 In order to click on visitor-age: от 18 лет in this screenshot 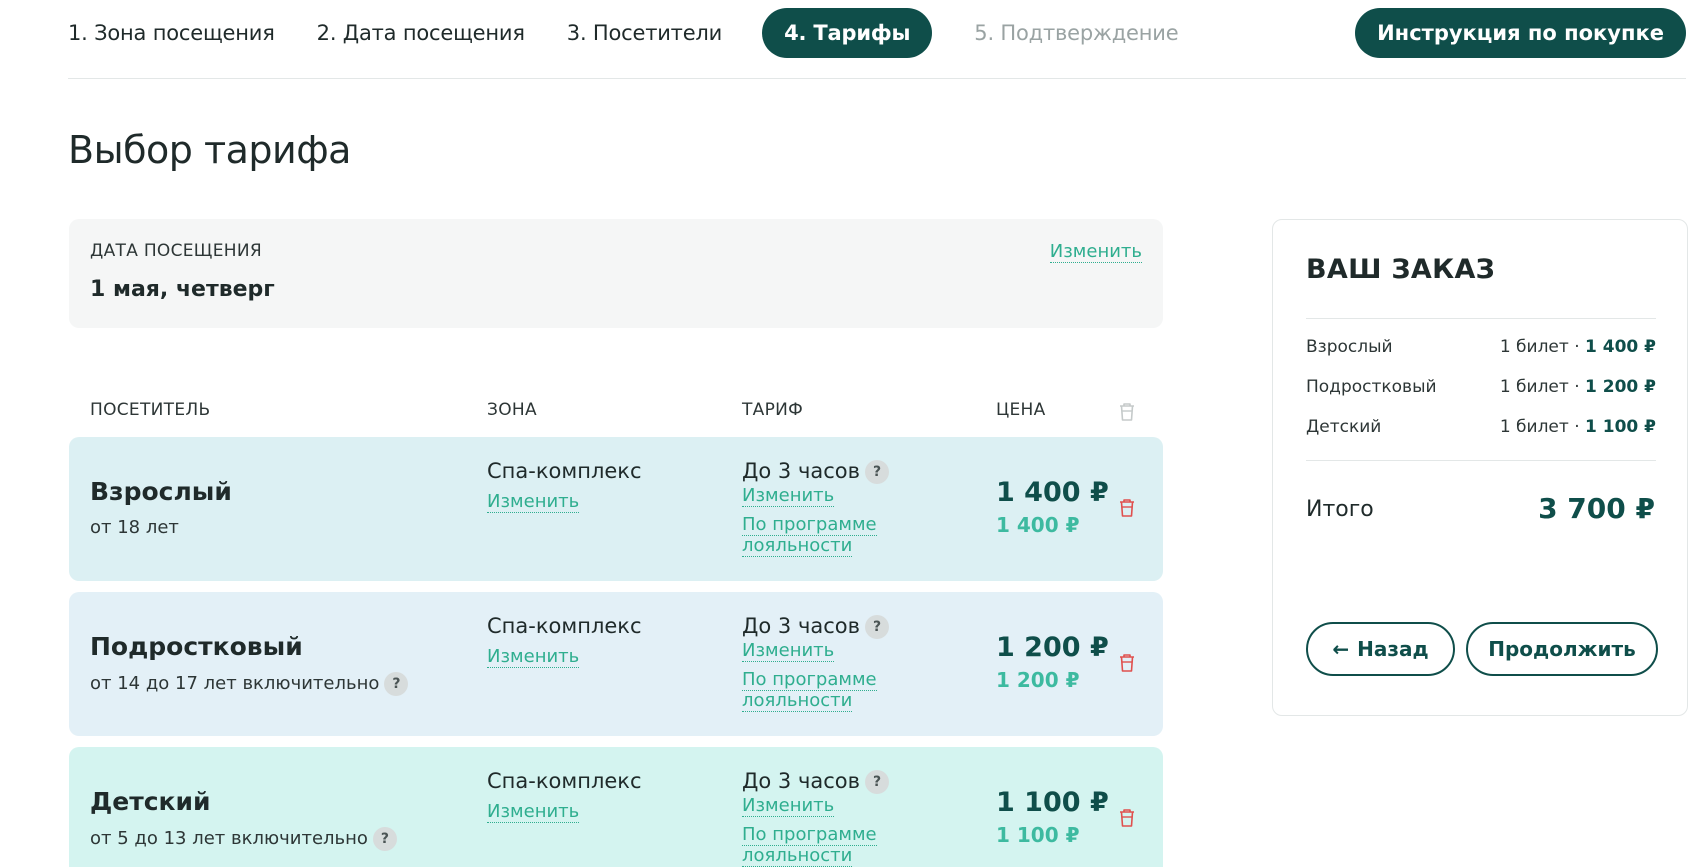, I will do `click(134, 527)`.